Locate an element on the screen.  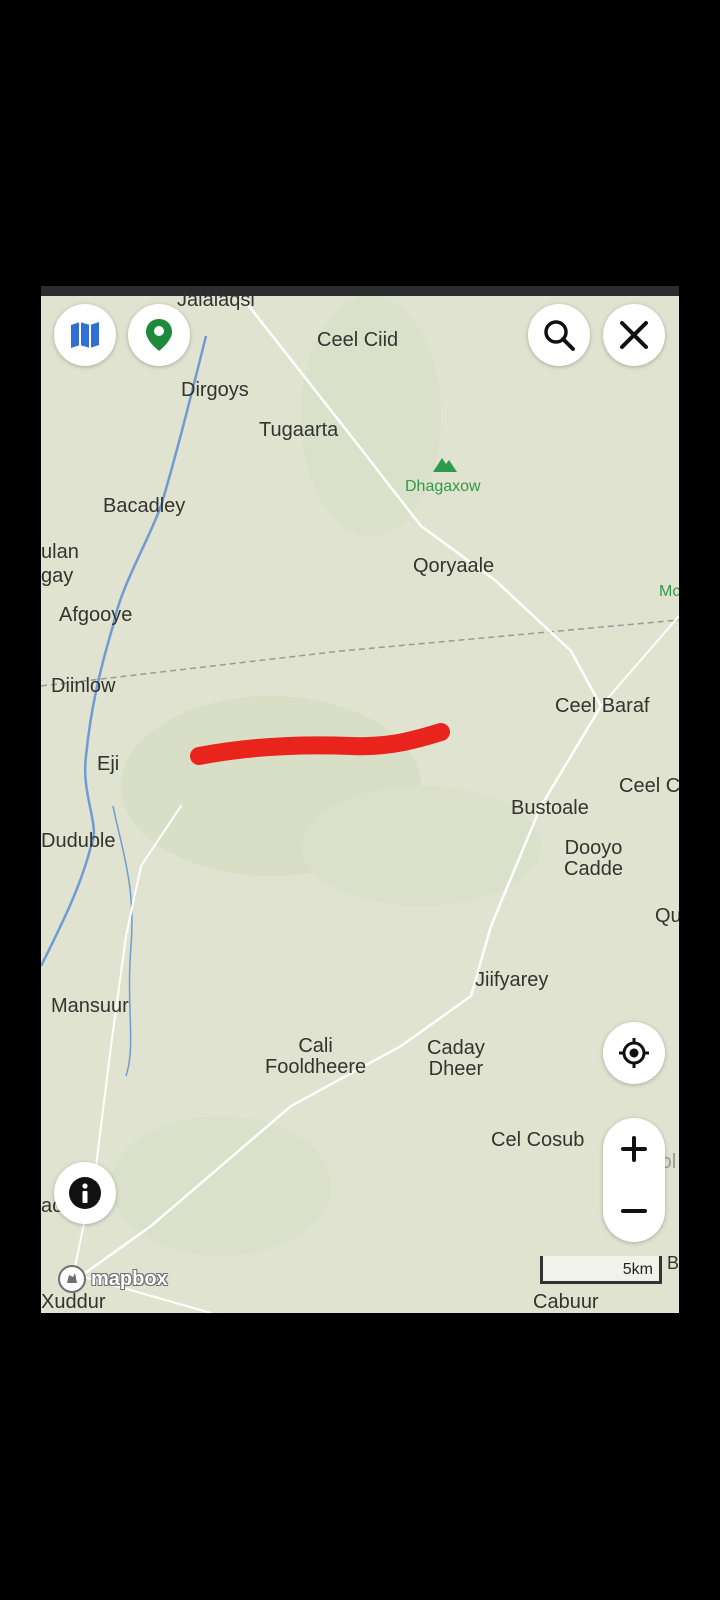
map-layers-icon is located at coordinates (85, 335).